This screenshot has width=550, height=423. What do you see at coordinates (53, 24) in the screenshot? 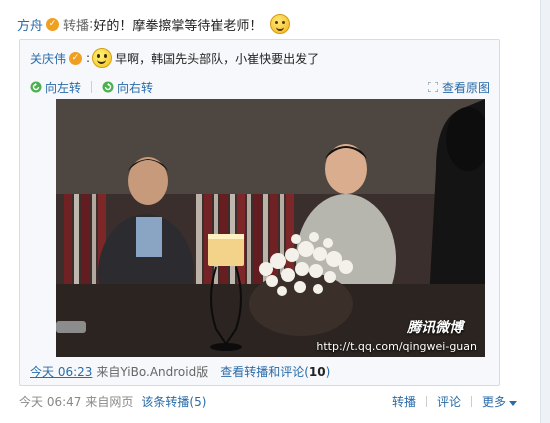
I see `verified-badge-icon: ✓` at bounding box center [53, 24].